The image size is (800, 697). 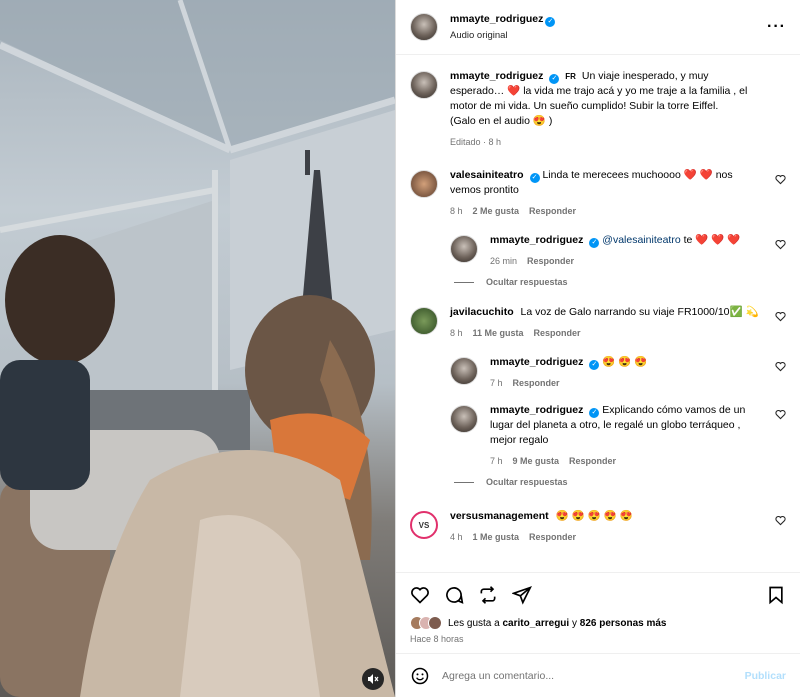 I want to click on add-comment-bar: Agrega un comentario... Publicar, so click(x=598, y=675).